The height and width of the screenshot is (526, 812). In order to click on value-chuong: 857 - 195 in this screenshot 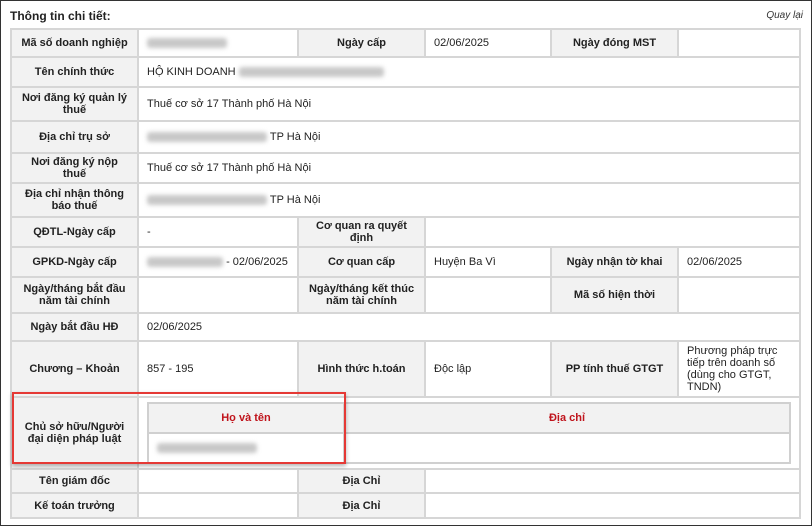, I will do `click(218, 369)`.